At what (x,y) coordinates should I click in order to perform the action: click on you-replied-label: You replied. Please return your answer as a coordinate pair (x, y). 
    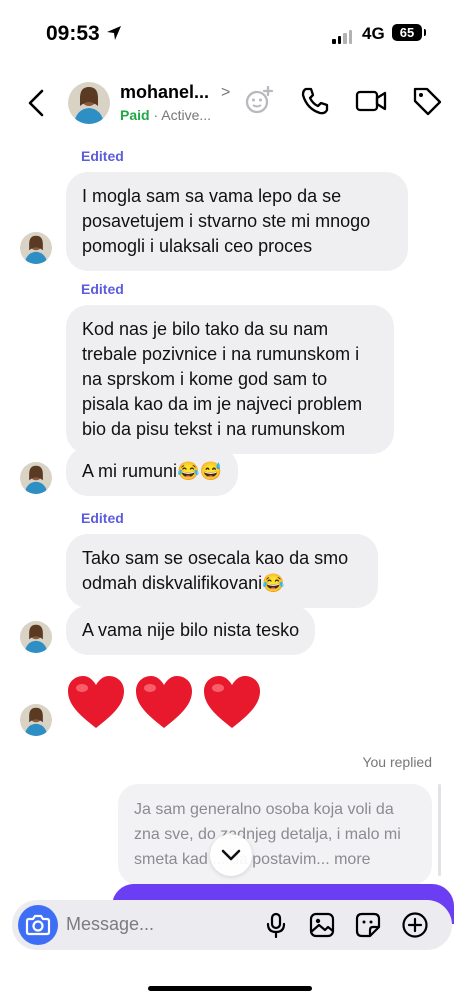
    Looking at the image, I should click on (397, 762).